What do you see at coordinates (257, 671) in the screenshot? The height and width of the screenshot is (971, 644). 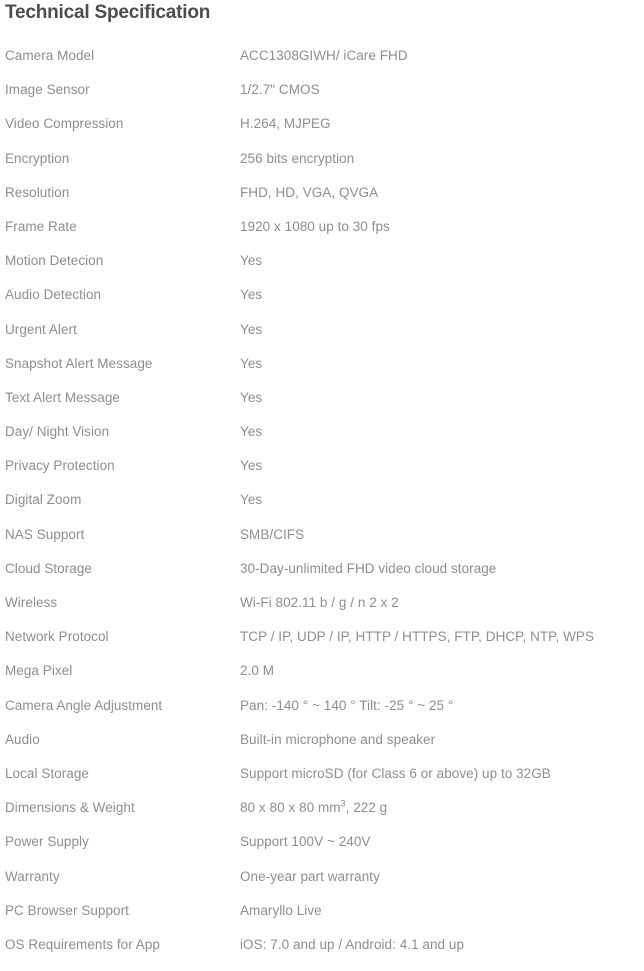 I see `spec-value: 2.0 M` at bounding box center [257, 671].